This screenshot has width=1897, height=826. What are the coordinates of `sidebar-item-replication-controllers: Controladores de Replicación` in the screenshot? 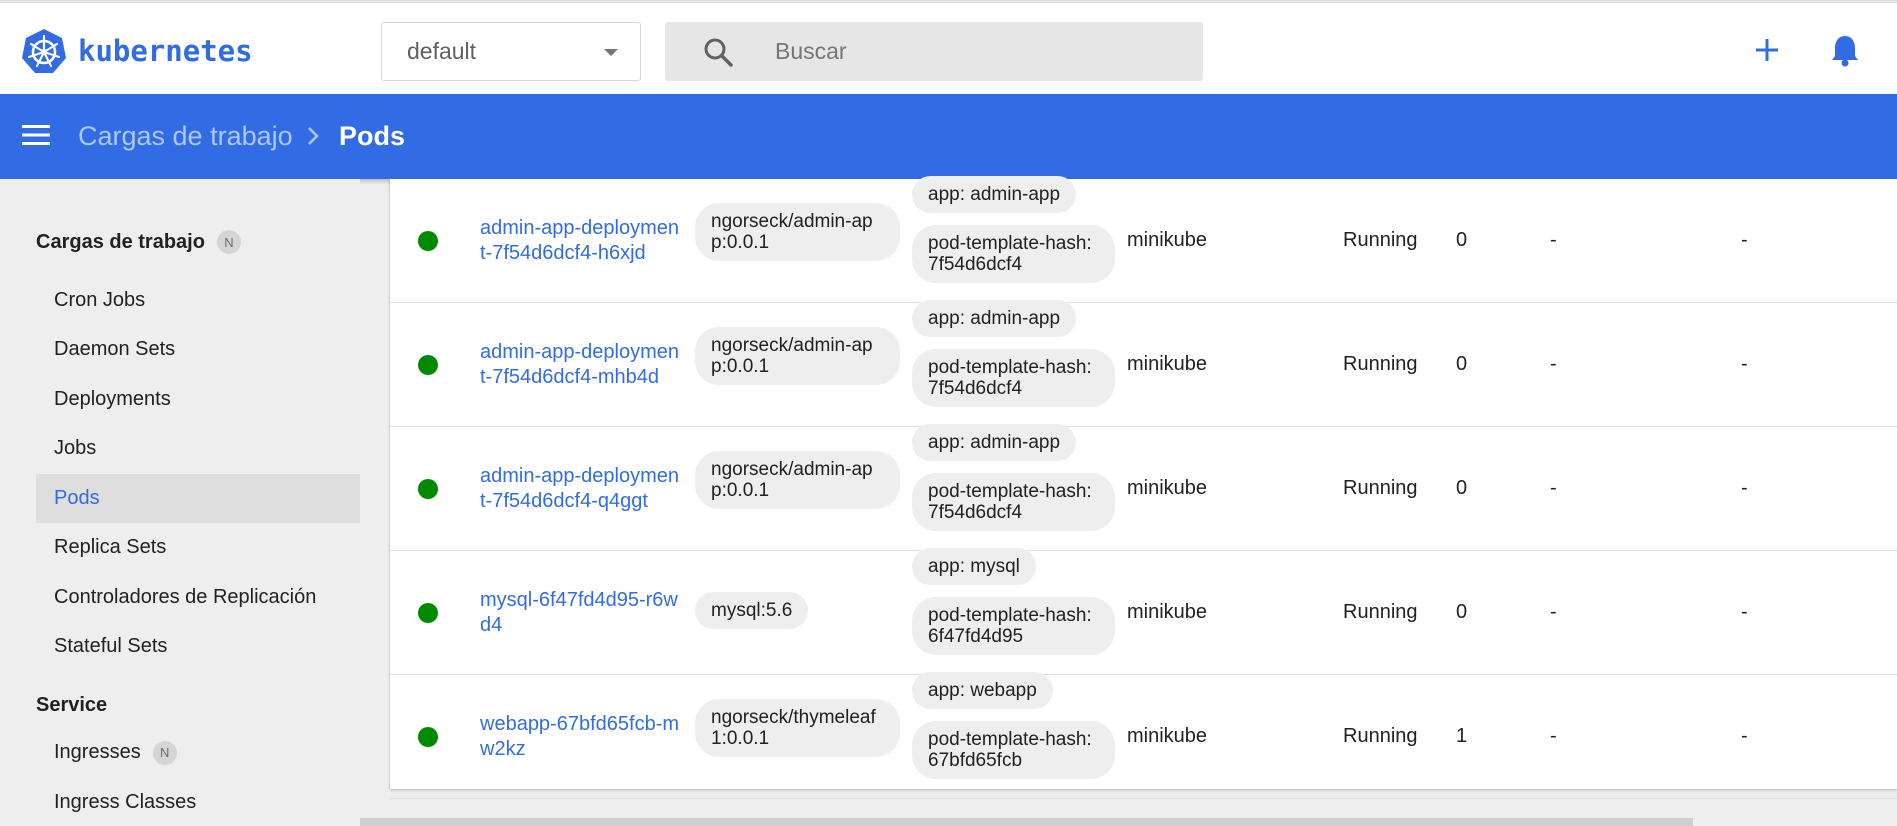 It's located at (198, 597).